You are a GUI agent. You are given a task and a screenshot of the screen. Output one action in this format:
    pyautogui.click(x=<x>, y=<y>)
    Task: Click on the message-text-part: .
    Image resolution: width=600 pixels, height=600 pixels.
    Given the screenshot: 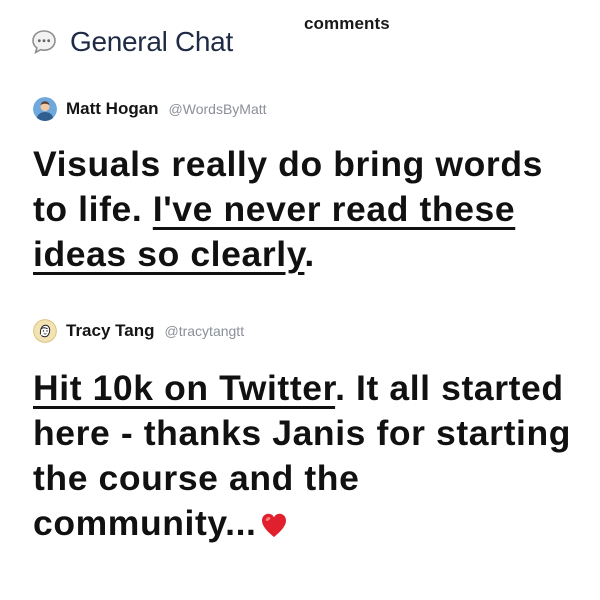 What is the action you would take?
    pyautogui.click(x=309, y=254)
    